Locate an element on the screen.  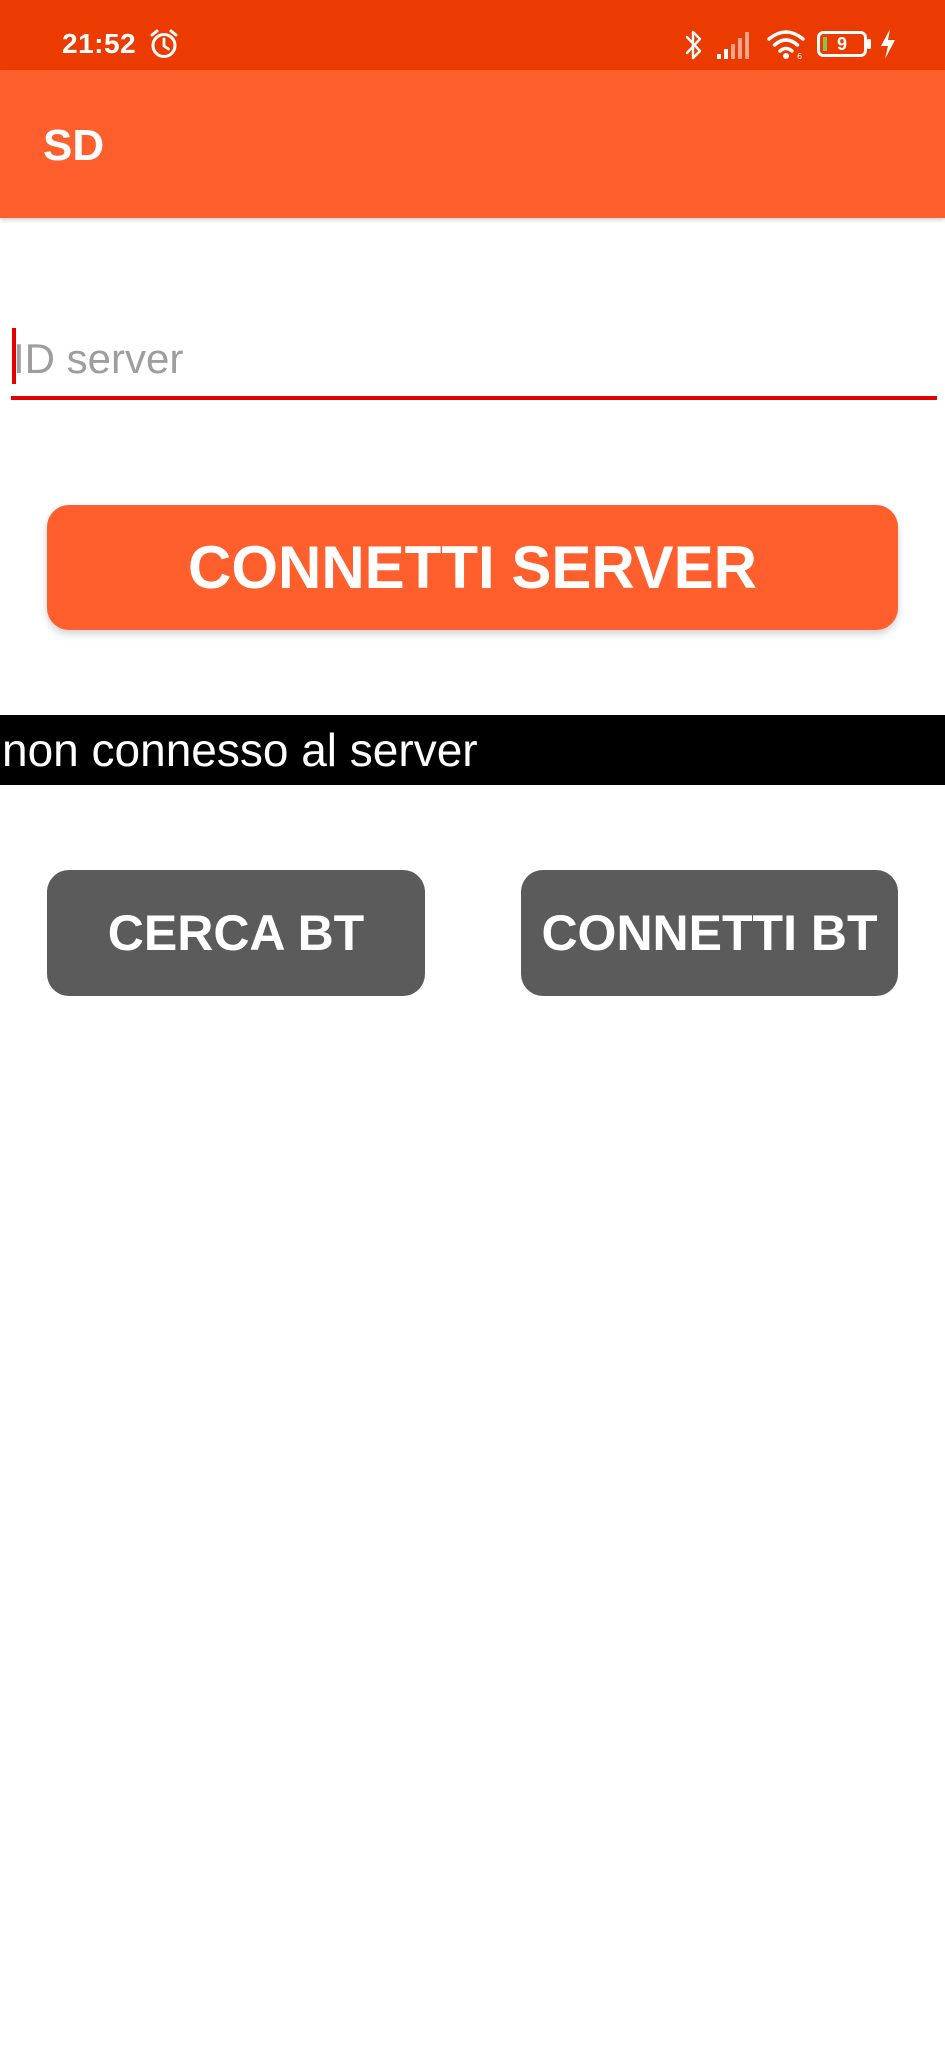
app-title: SD is located at coordinates (74, 145).